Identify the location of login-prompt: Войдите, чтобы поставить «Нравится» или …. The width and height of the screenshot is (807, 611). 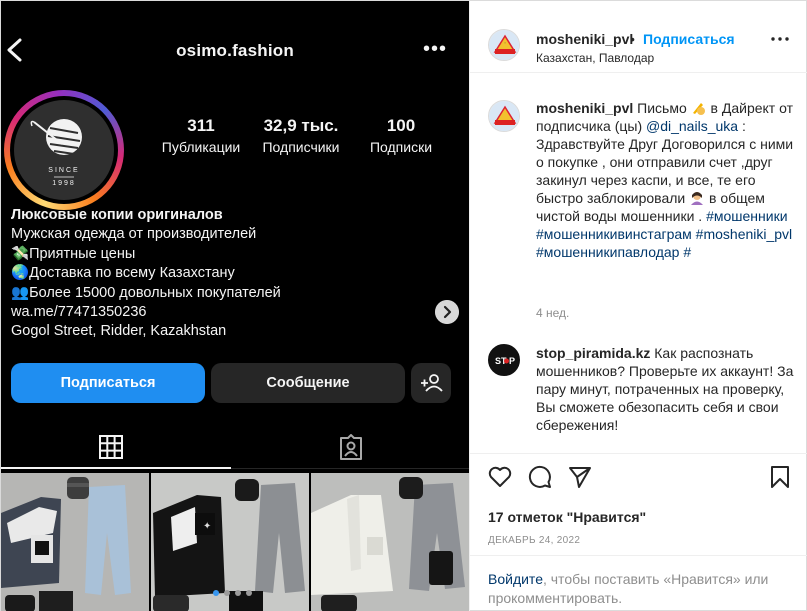
(638, 583).